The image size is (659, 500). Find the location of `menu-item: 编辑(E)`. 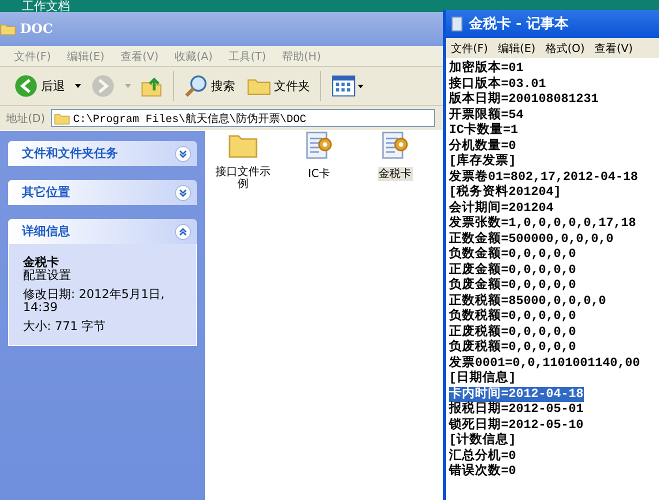

menu-item: 编辑(E) is located at coordinates (517, 48).